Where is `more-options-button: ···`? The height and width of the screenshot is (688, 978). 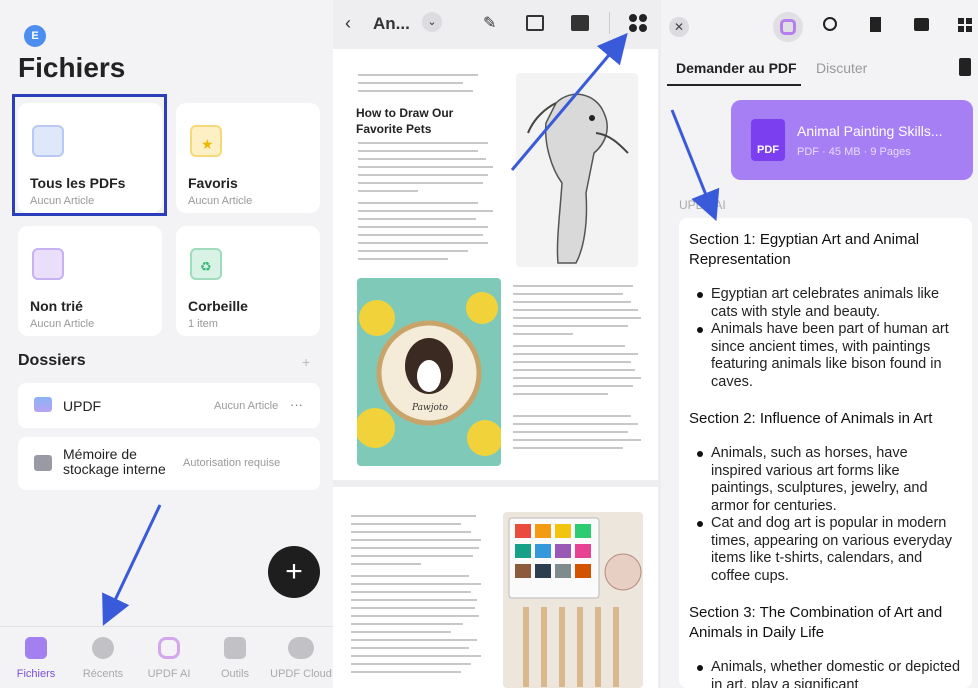
more-options-button: ··· is located at coordinates (296, 404).